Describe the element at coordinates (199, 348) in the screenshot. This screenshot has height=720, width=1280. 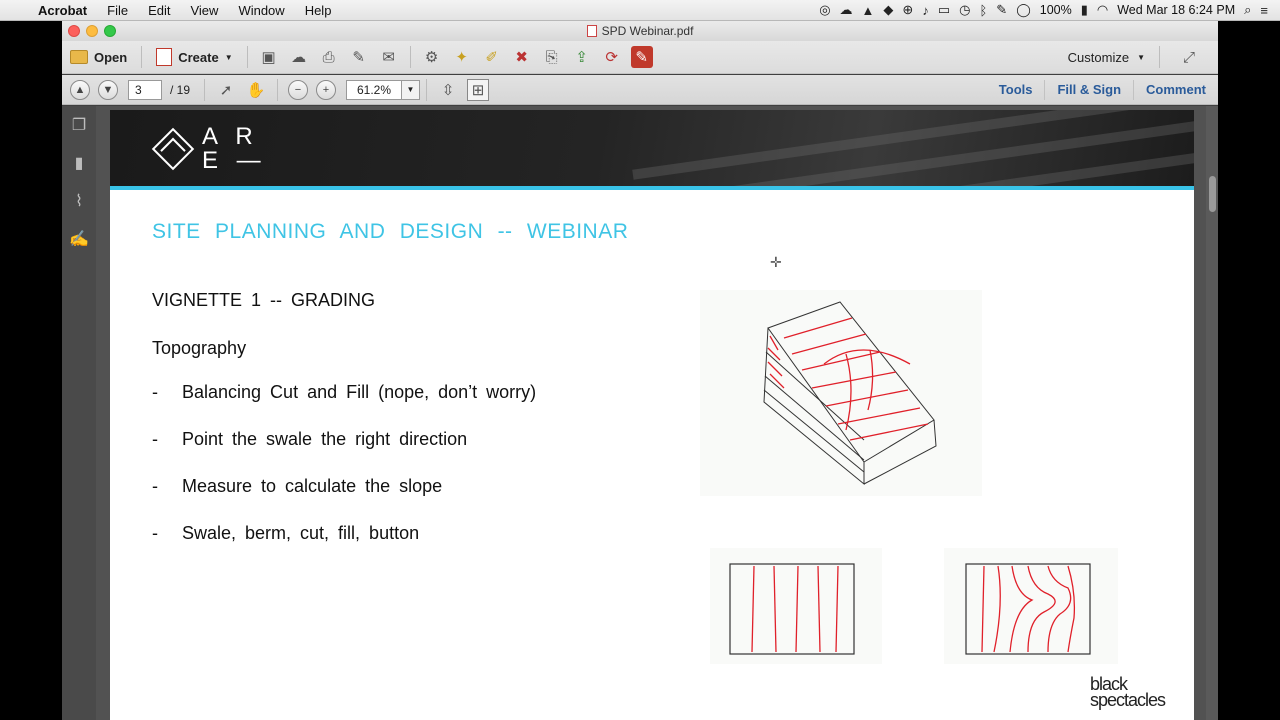
I see `topic-heading: Topography` at that location.